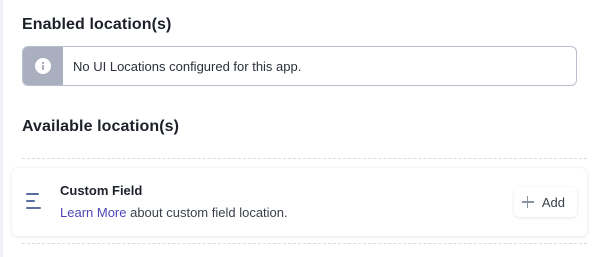 The width and height of the screenshot is (603, 257). What do you see at coordinates (93, 212) in the screenshot?
I see `learn-more-link: Learn More` at bounding box center [93, 212].